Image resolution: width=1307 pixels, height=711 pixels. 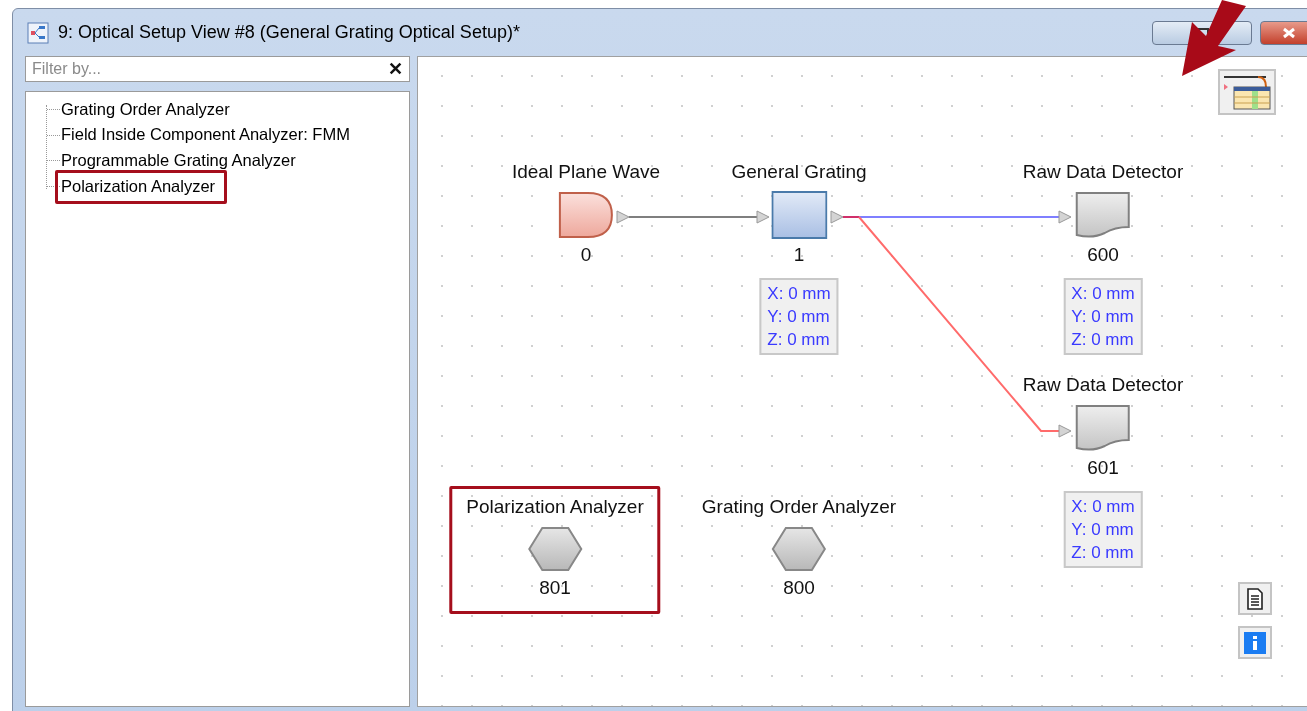 I want to click on info-icon, so click(x=1255, y=642).